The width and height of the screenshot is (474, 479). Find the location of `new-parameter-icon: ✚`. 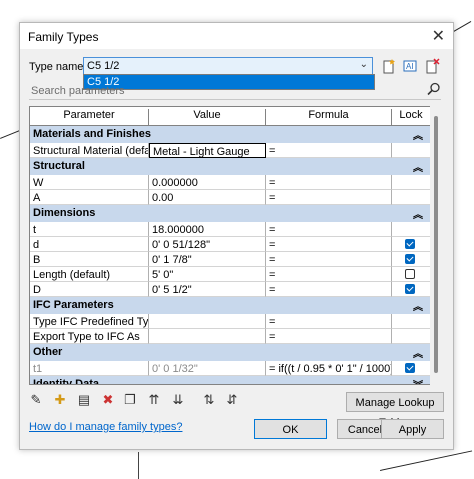

new-parameter-icon: ✚ is located at coordinates (60, 400).